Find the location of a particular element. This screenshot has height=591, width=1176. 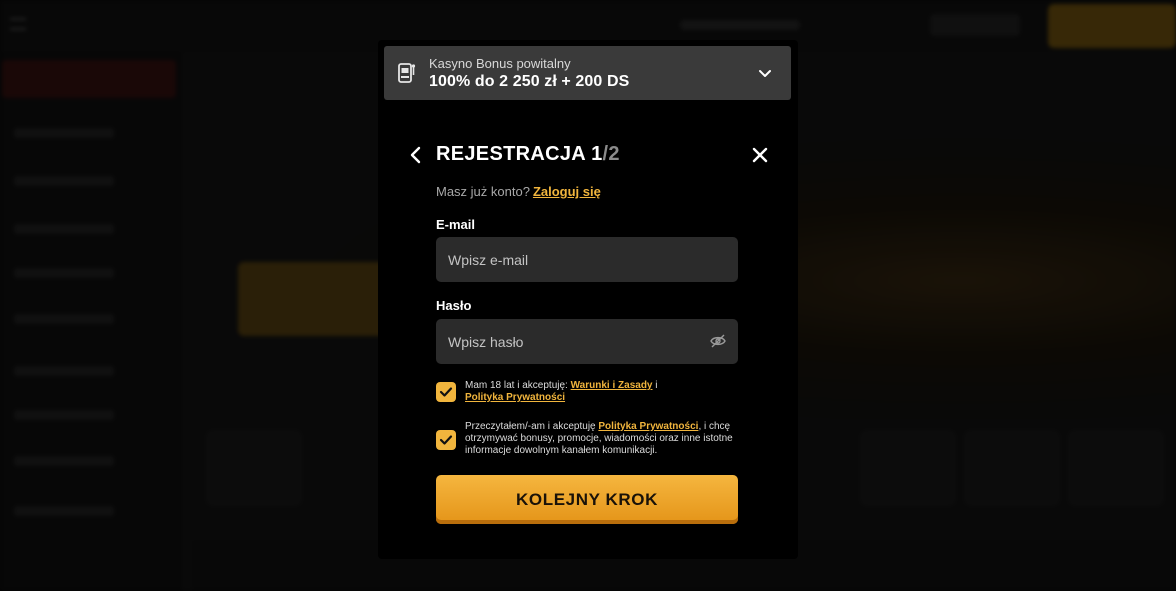

slot-machine-icon is located at coordinates (407, 73).